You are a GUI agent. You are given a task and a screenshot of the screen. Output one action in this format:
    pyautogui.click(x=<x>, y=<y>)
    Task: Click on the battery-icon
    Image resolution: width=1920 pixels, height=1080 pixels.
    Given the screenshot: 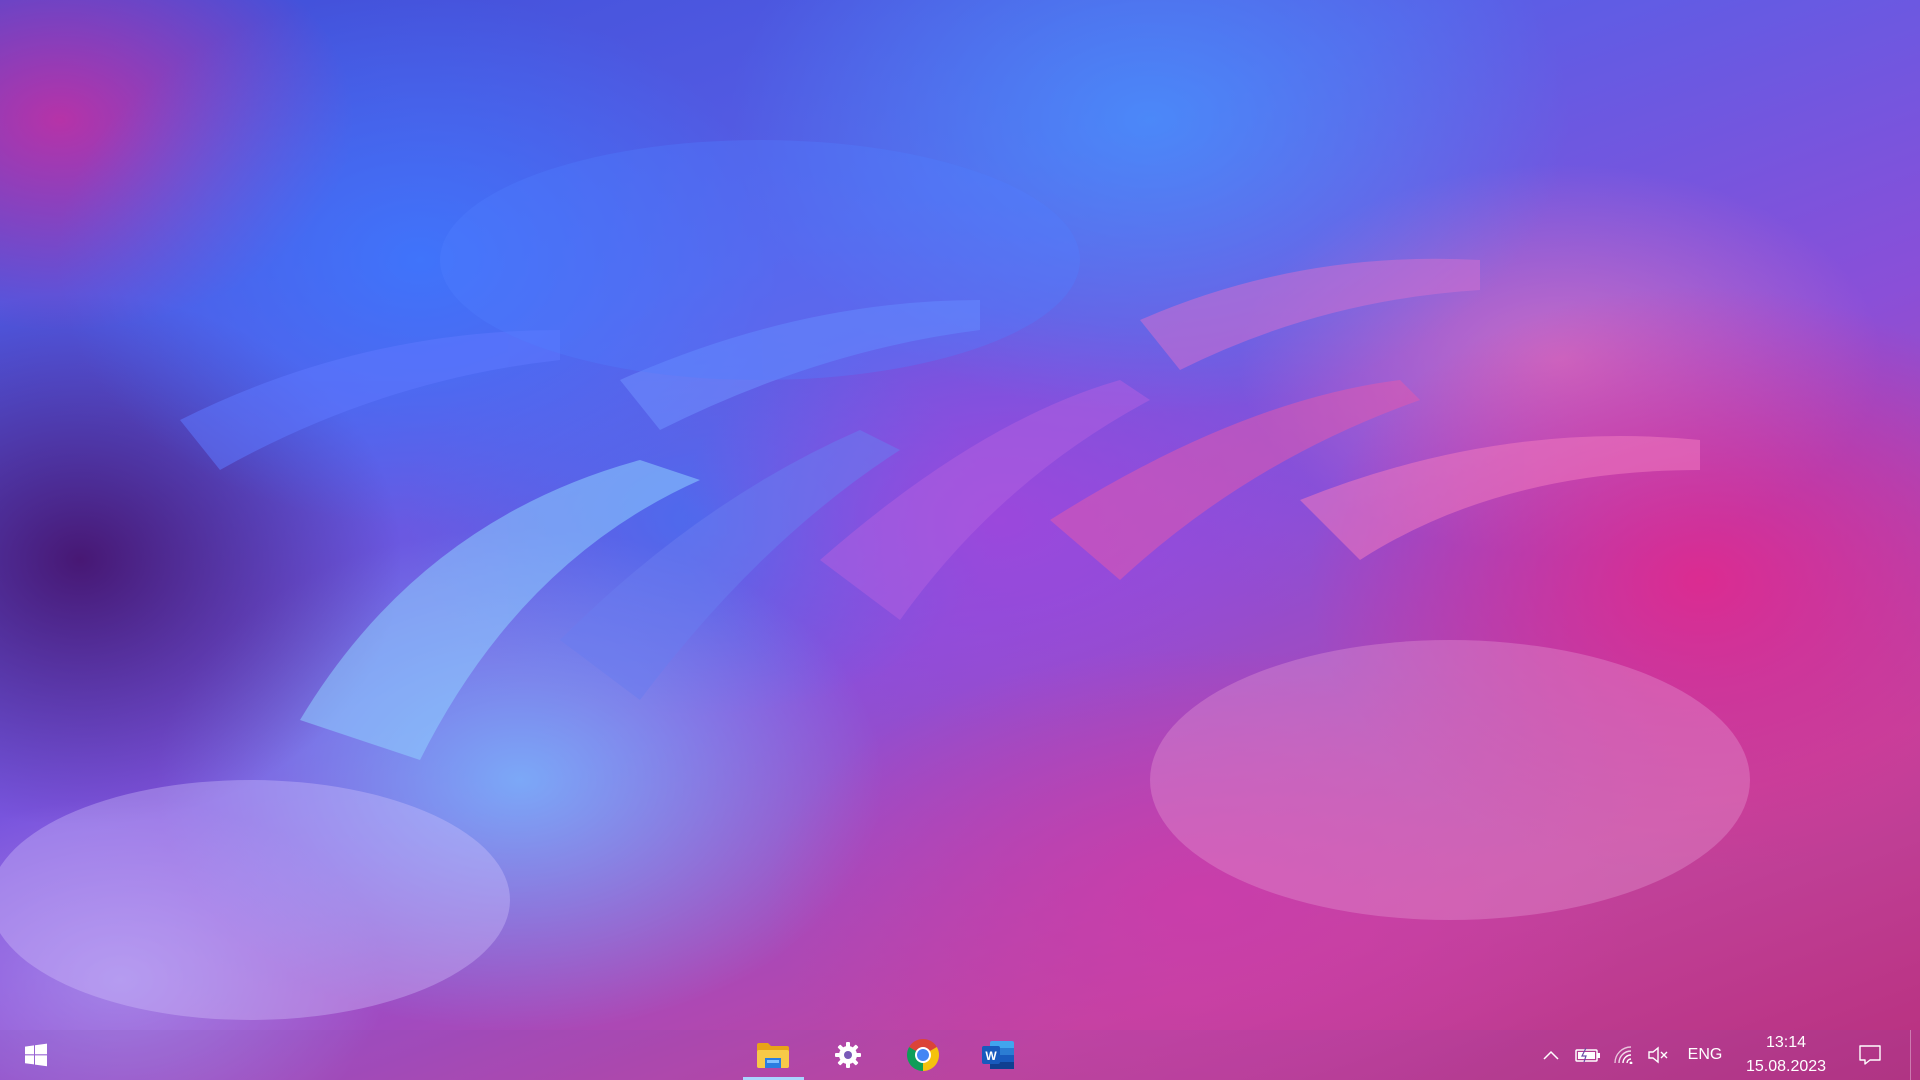 What is the action you would take?
    pyautogui.click(x=1587, y=1055)
    